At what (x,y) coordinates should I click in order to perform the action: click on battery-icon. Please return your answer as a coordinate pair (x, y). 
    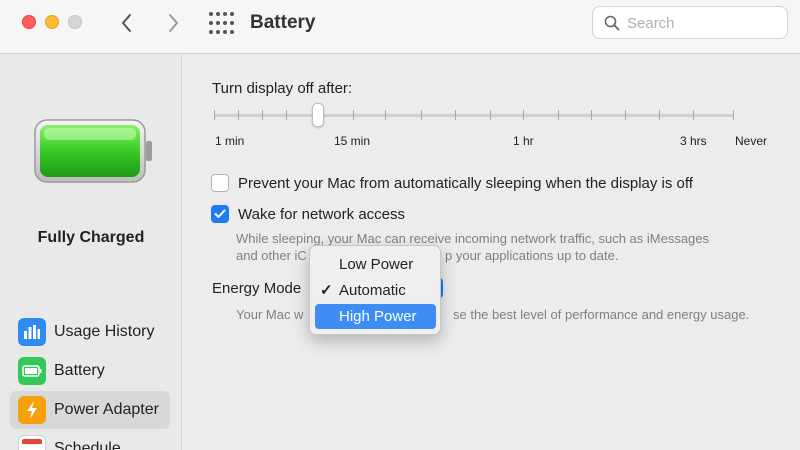
    Looking at the image, I should click on (32, 371).